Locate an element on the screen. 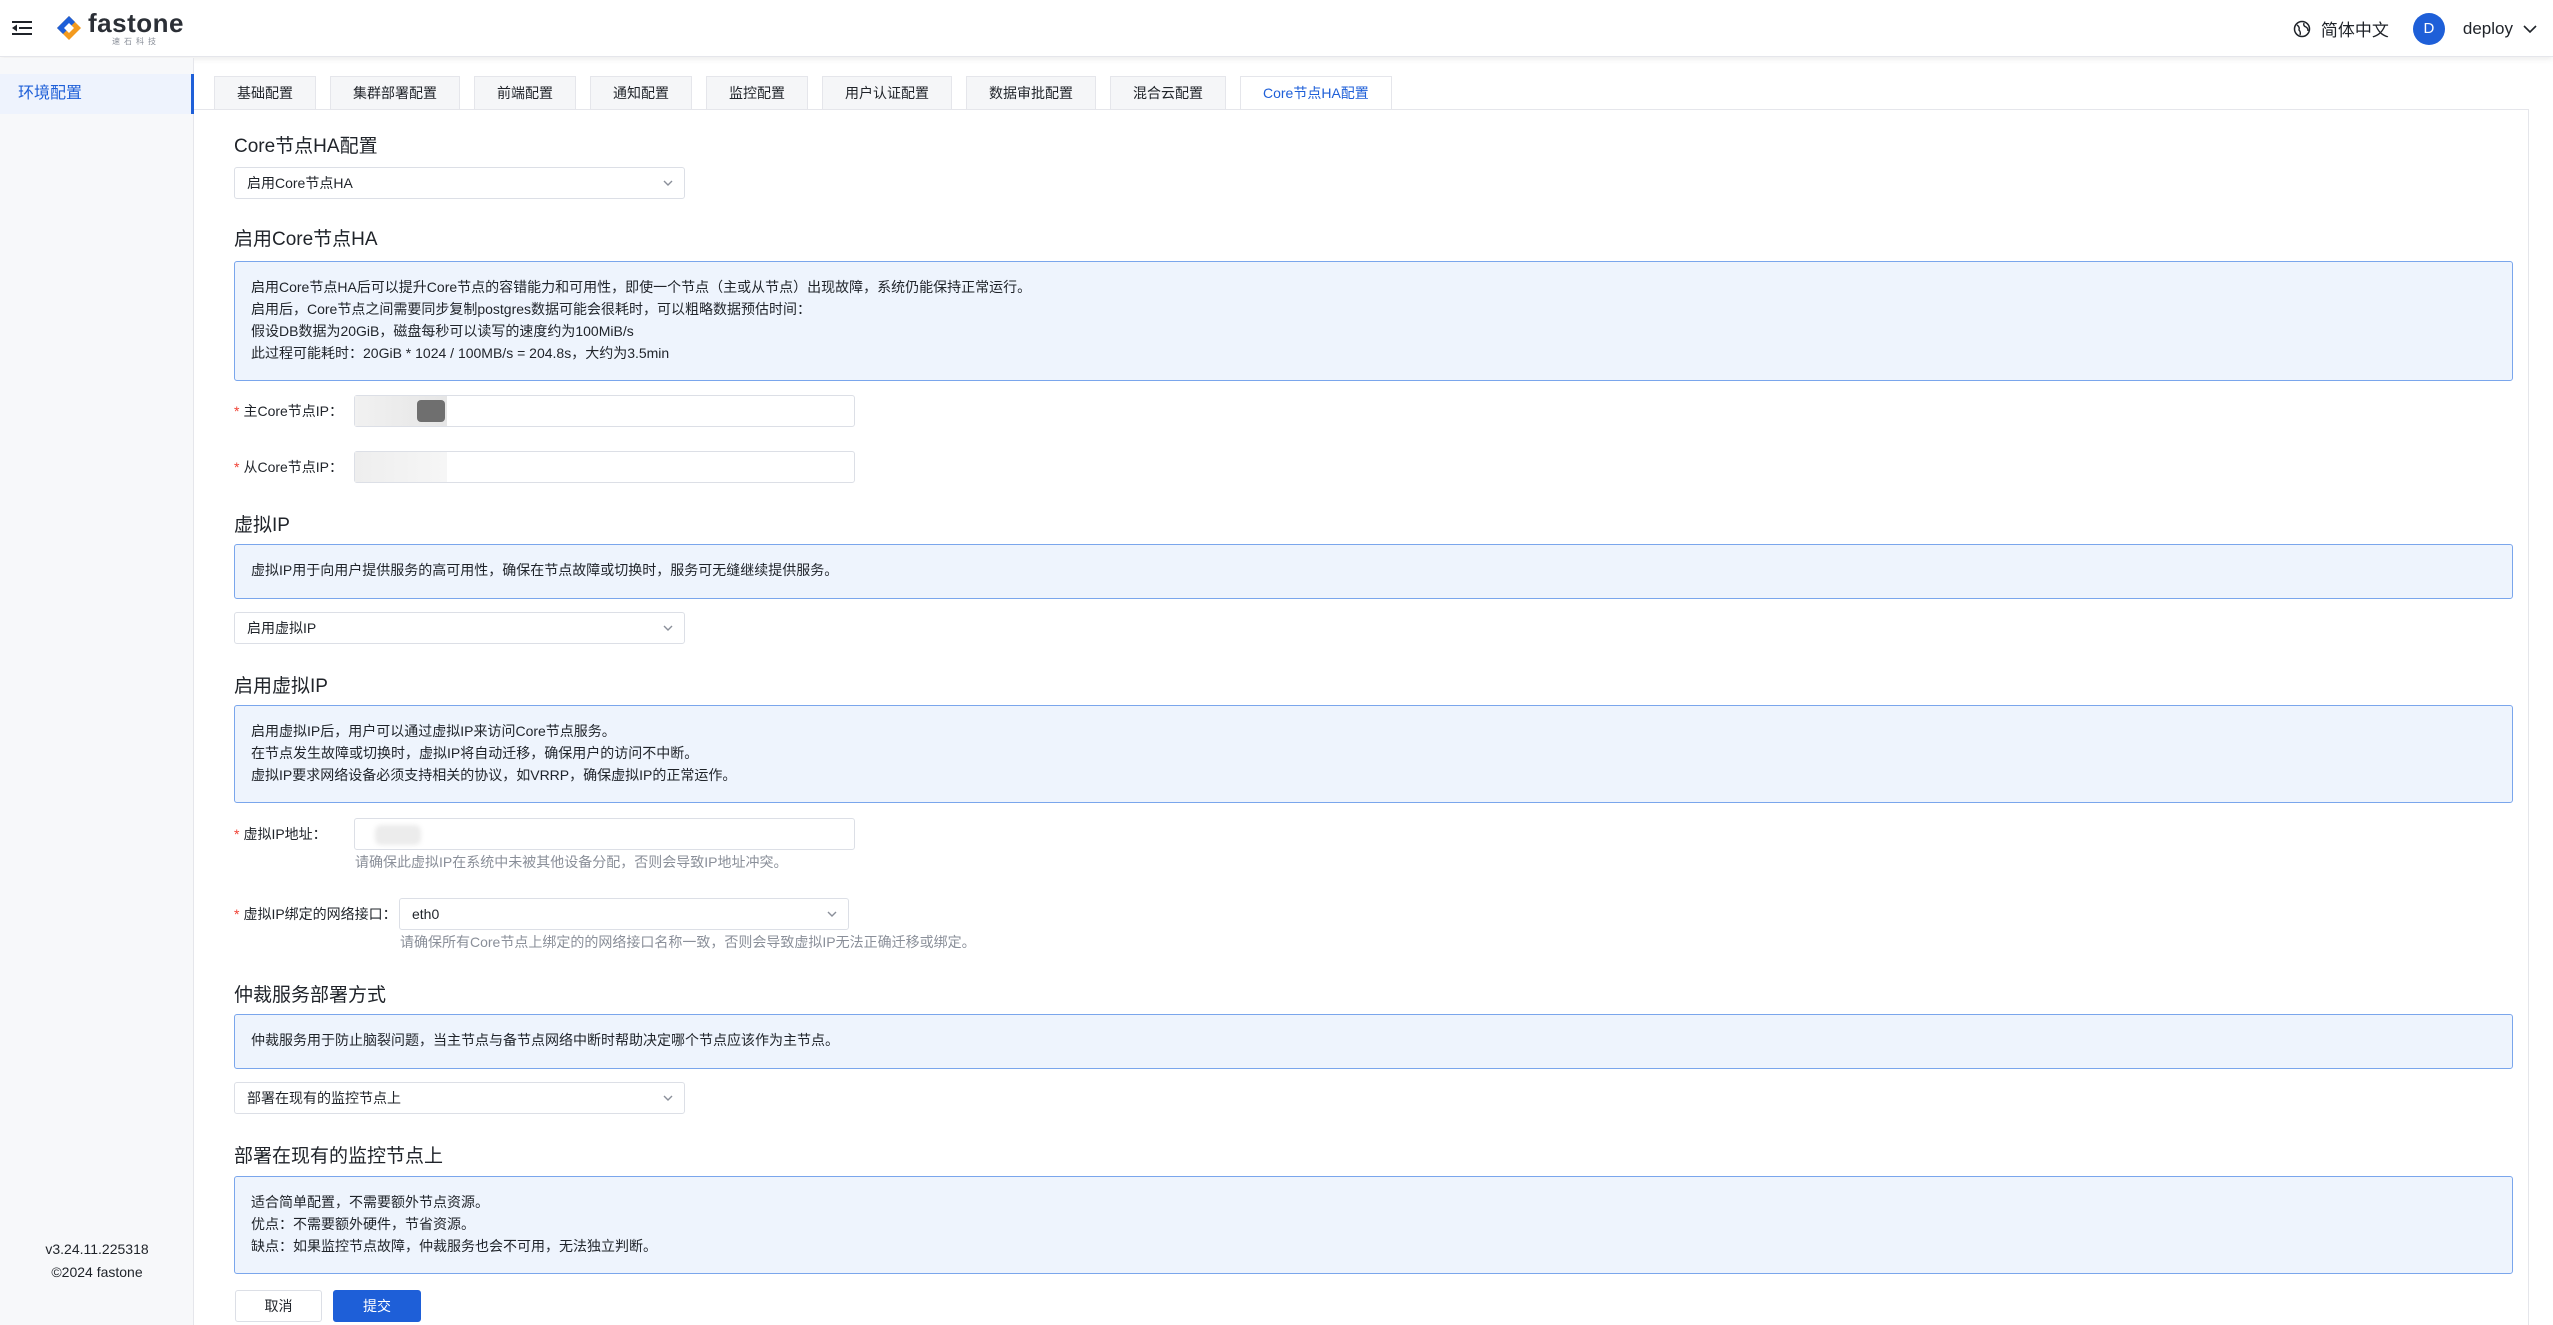  user-menu: D deploy is located at coordinates (2474, 28).